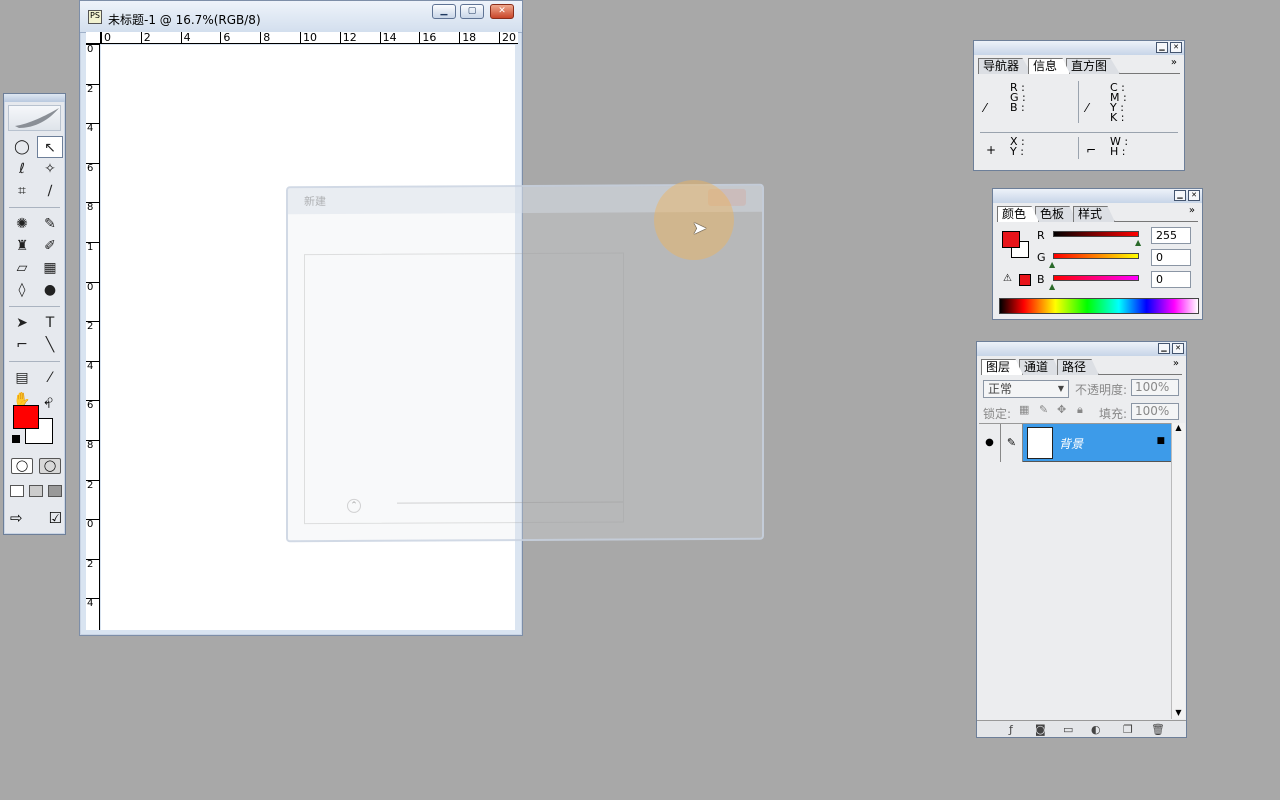 This screenshot has width=1280, height=800. I want to click on color-palette-header: ▁ ✕, so click(1097, 196).